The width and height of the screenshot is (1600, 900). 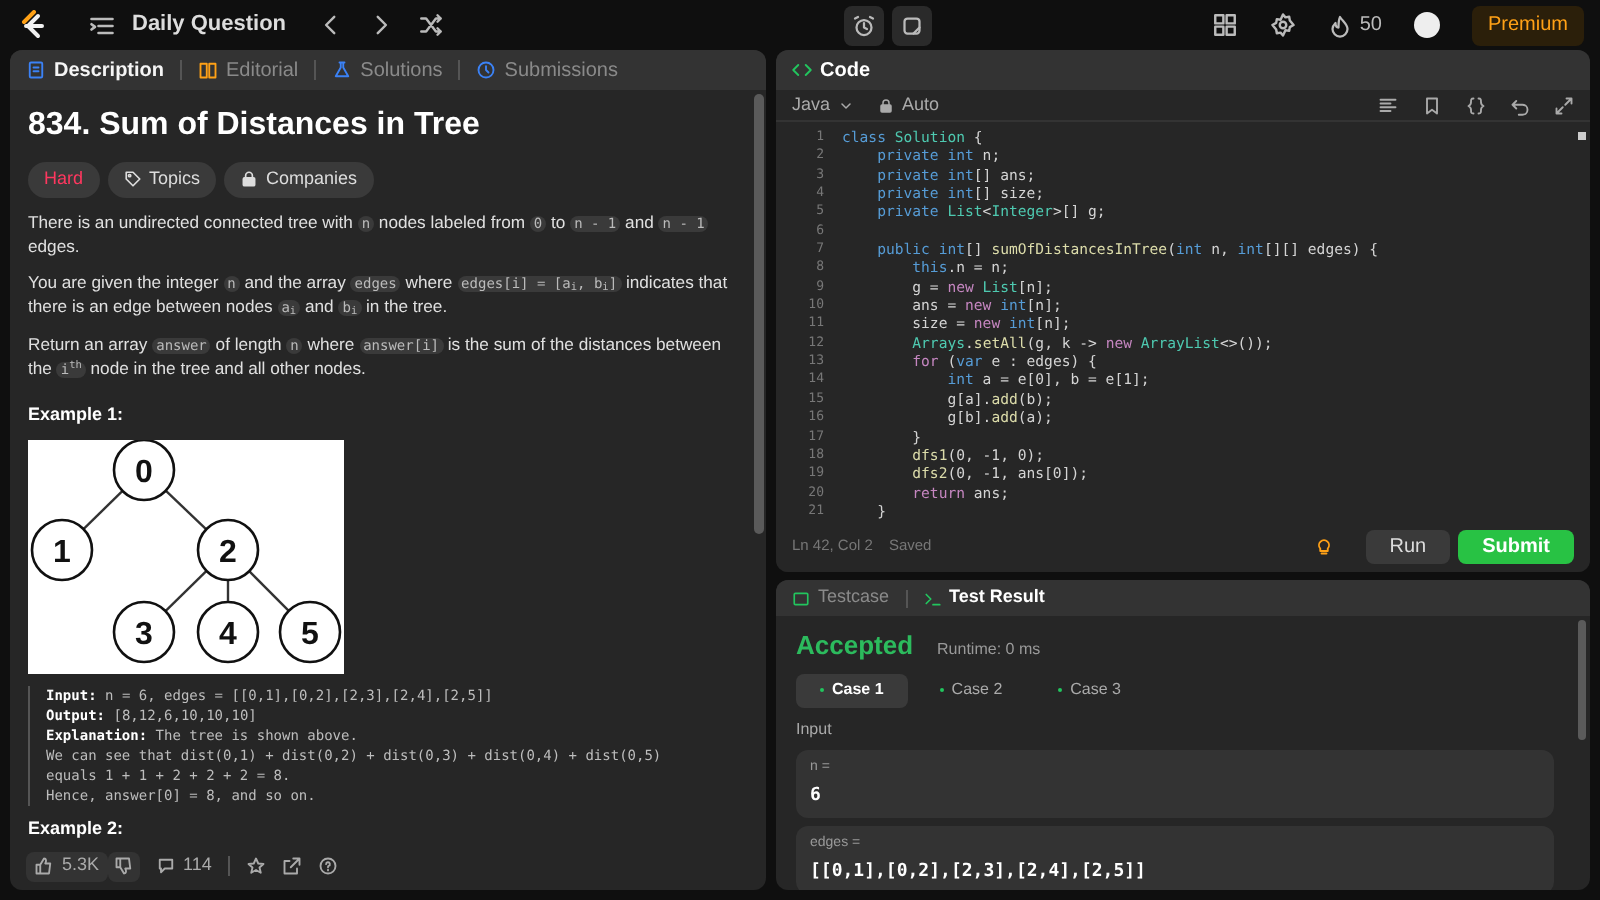 What do you see at coordinates (909, 105) in the screenshot?
I see `mode-label: Auto` at bounding box center [909, 105].